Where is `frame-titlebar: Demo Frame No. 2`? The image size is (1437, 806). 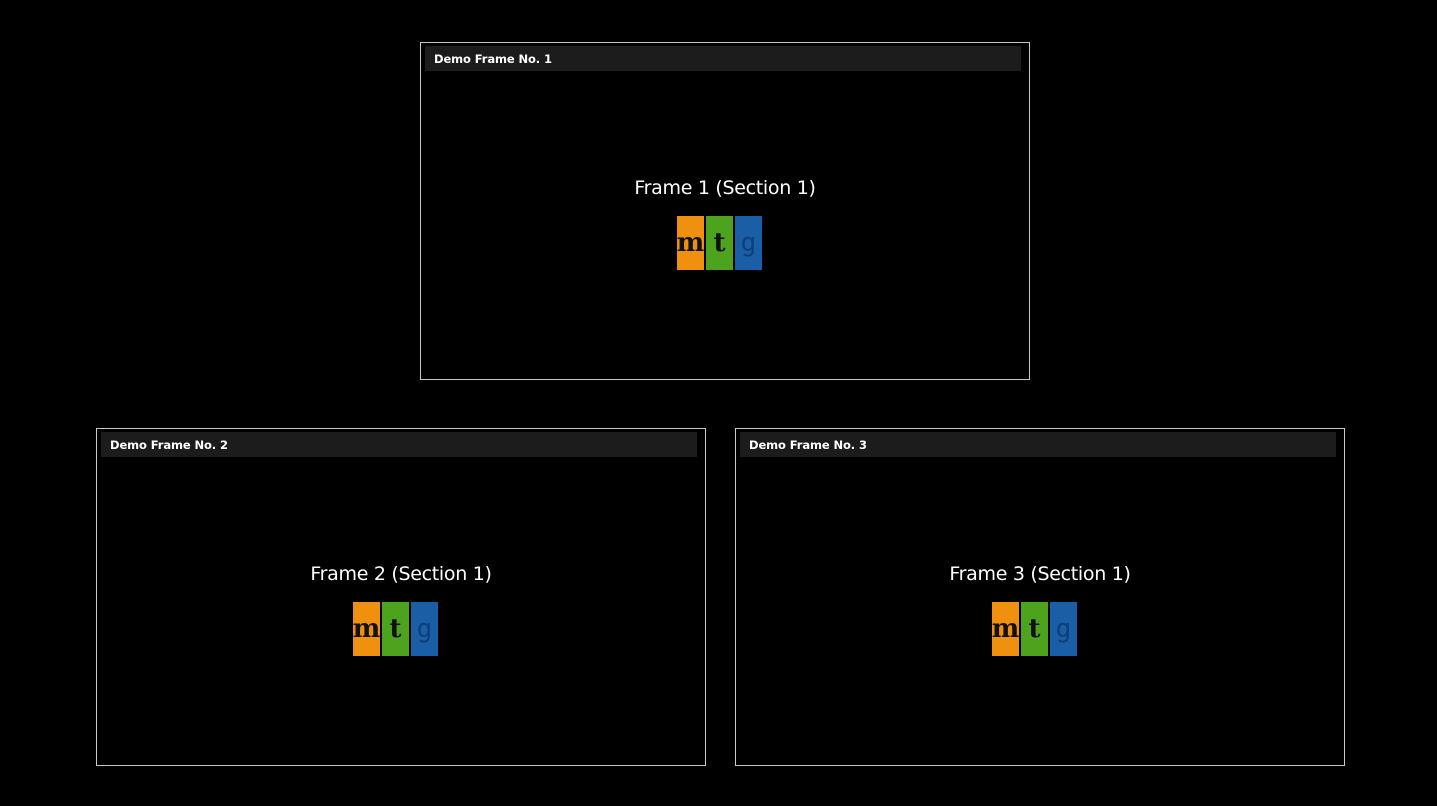 frame-titlebar: Demo Frame No. 2 is located at coordinates (399, 444).